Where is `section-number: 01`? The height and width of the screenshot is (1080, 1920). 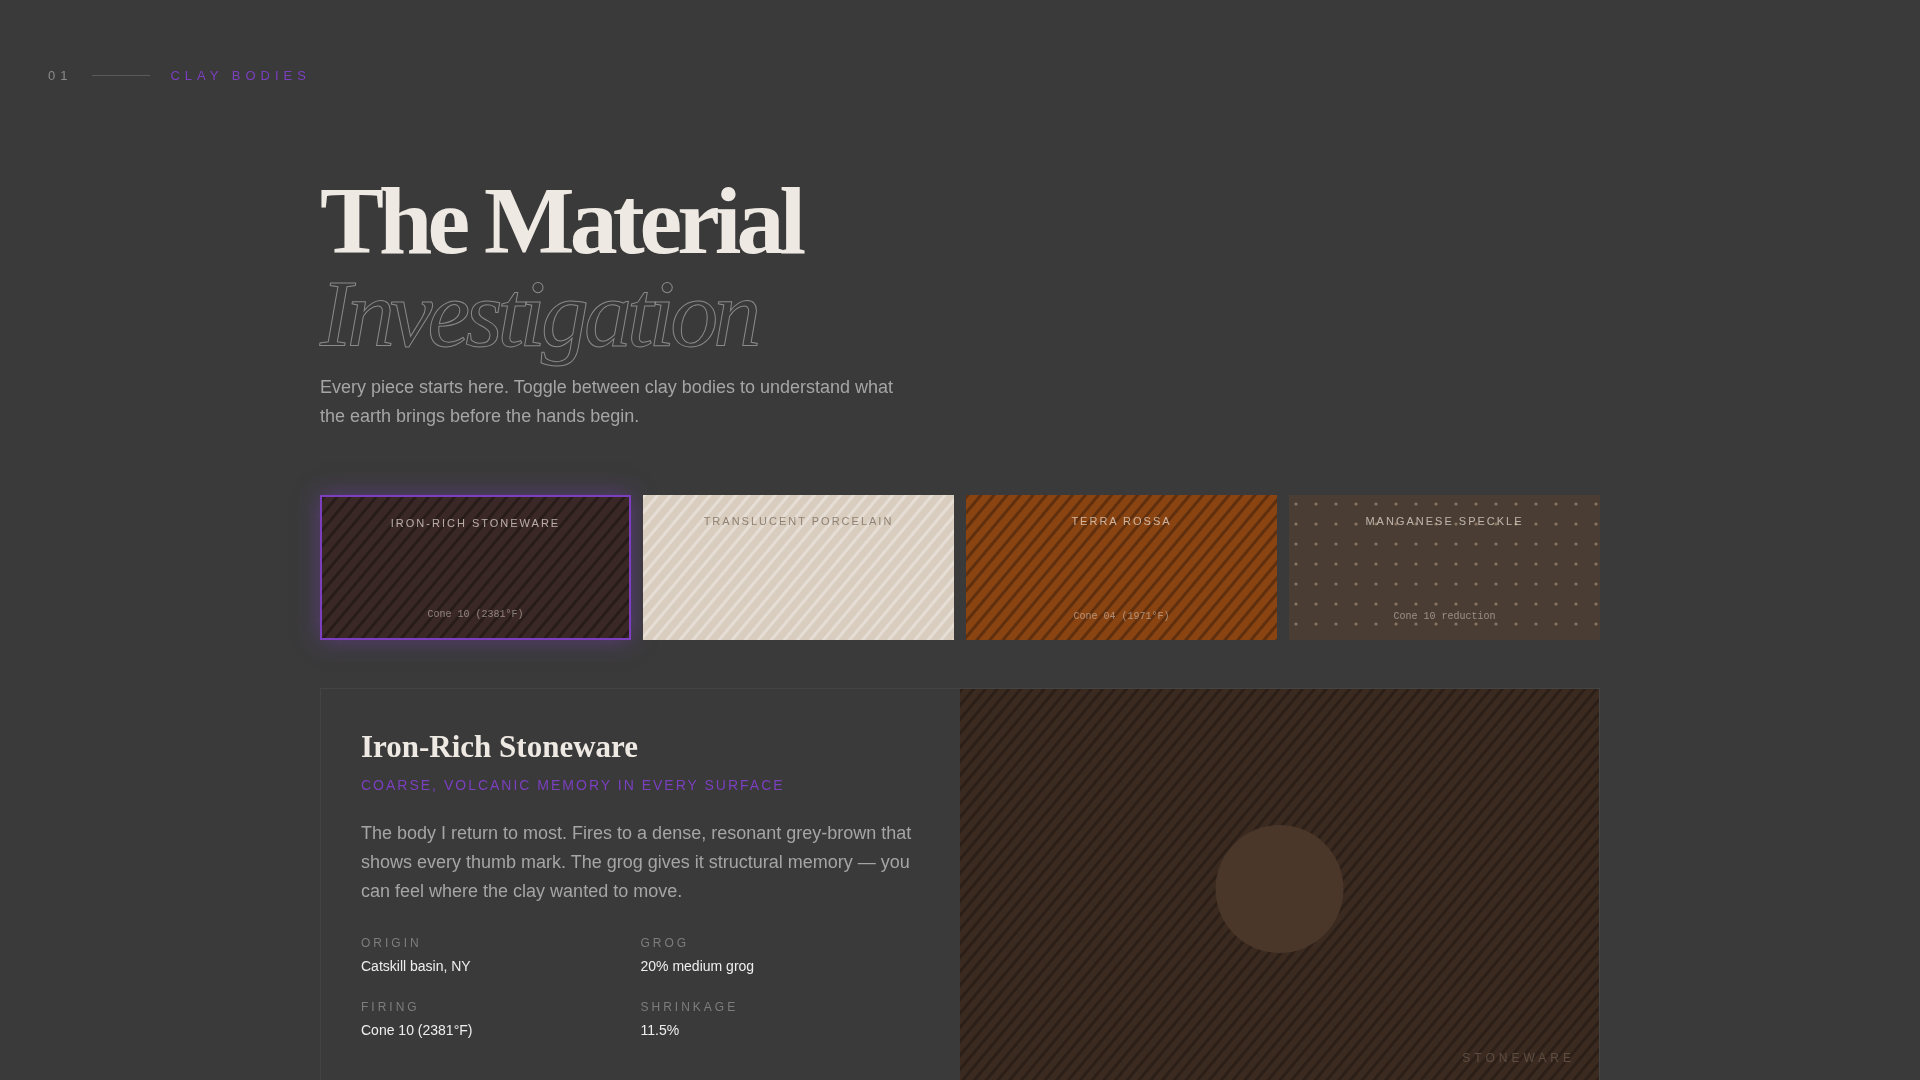
section-number: 01 is located at coordinates (60, 75).